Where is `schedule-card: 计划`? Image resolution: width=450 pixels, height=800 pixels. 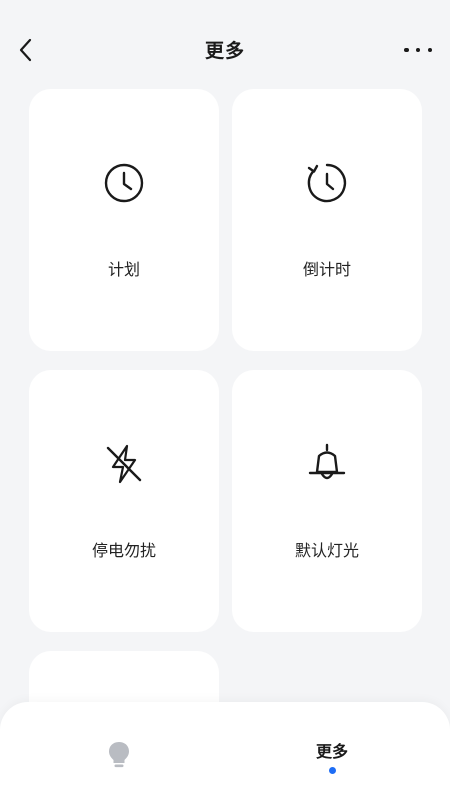
schedule-card: 计划 is located at coordinates (124, 220).